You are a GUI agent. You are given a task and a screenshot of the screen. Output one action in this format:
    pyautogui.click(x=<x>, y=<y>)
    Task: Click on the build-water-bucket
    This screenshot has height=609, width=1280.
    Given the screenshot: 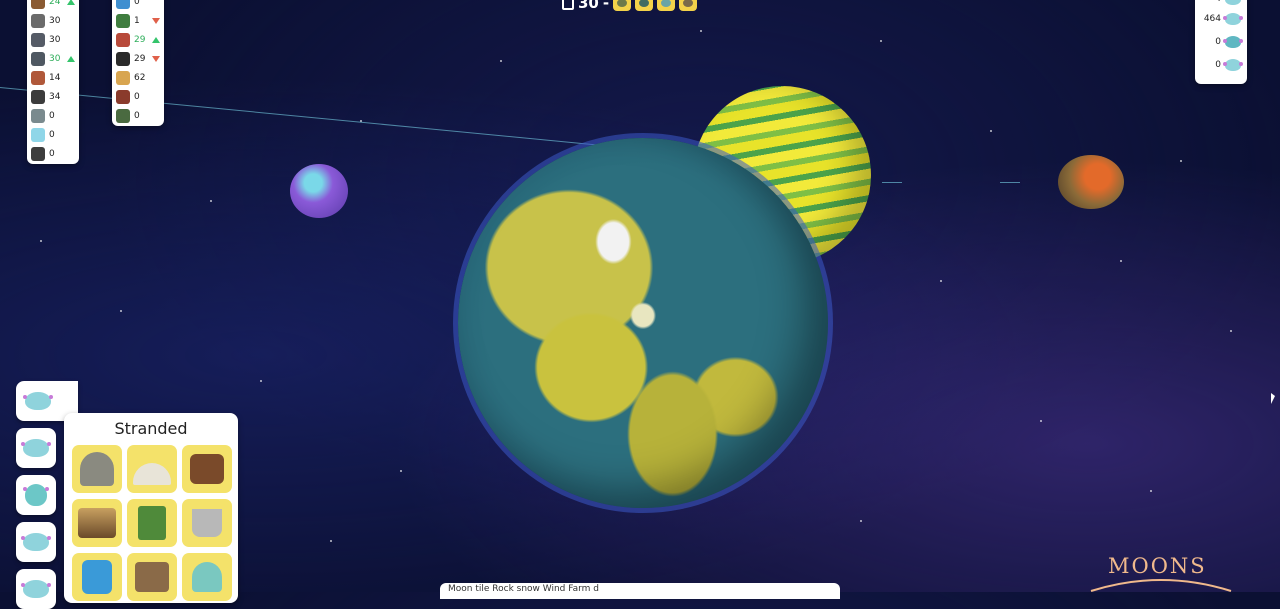 What is the action you would take?
    pyautogui.click(x=207, y=523)
    